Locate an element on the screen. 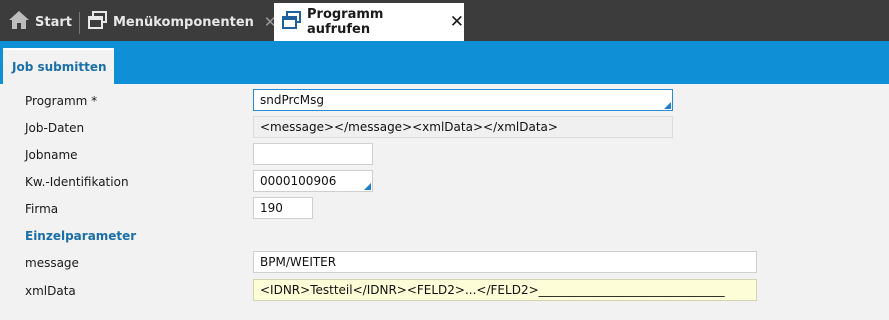 This screenshot has width=889, height=320. message-field: BPM/WEITER is located at coordinates (505, 262).